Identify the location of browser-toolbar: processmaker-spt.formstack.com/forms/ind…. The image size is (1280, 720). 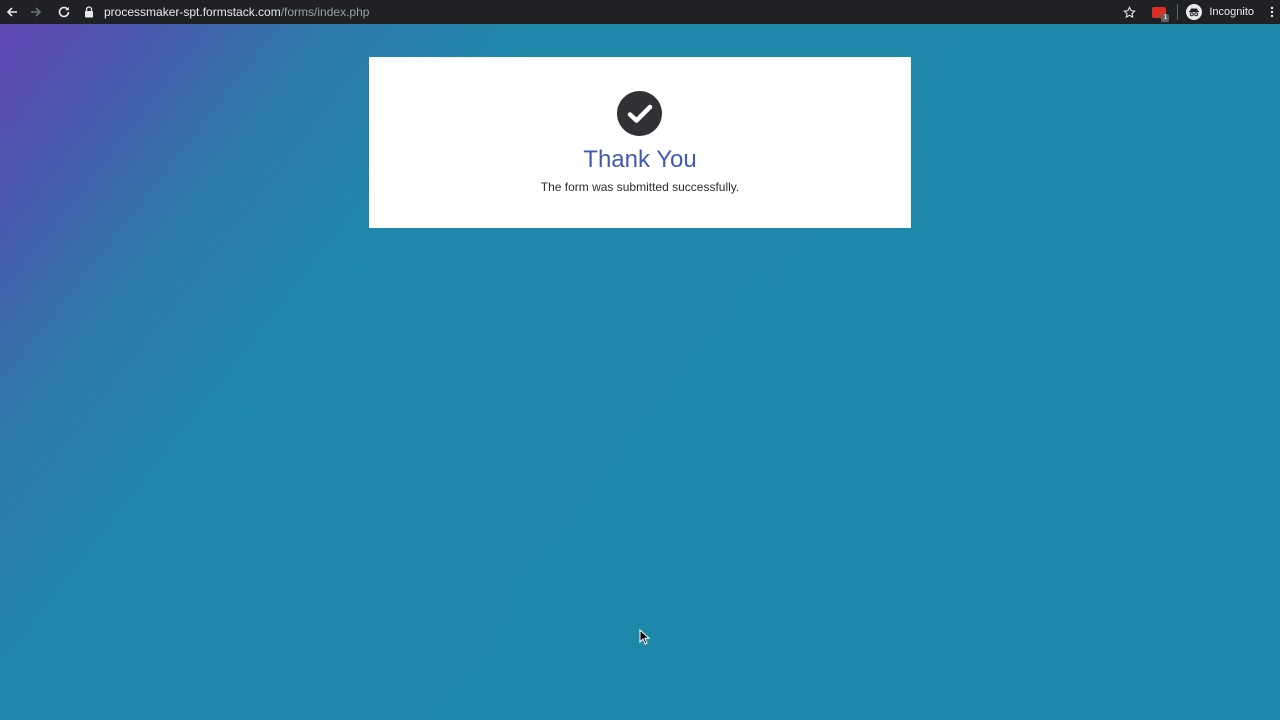
(640, 12).